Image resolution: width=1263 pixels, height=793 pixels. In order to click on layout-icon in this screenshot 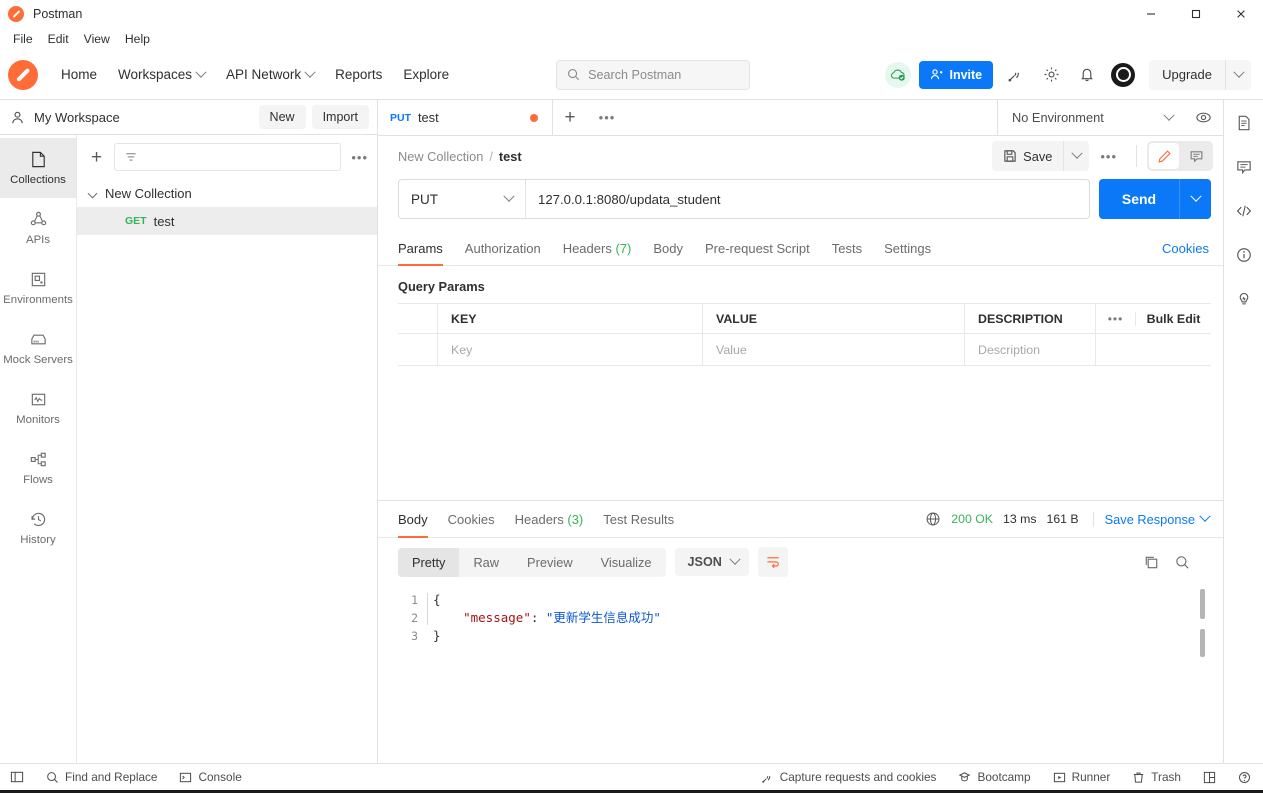, I will do `click(1209, 777)`.